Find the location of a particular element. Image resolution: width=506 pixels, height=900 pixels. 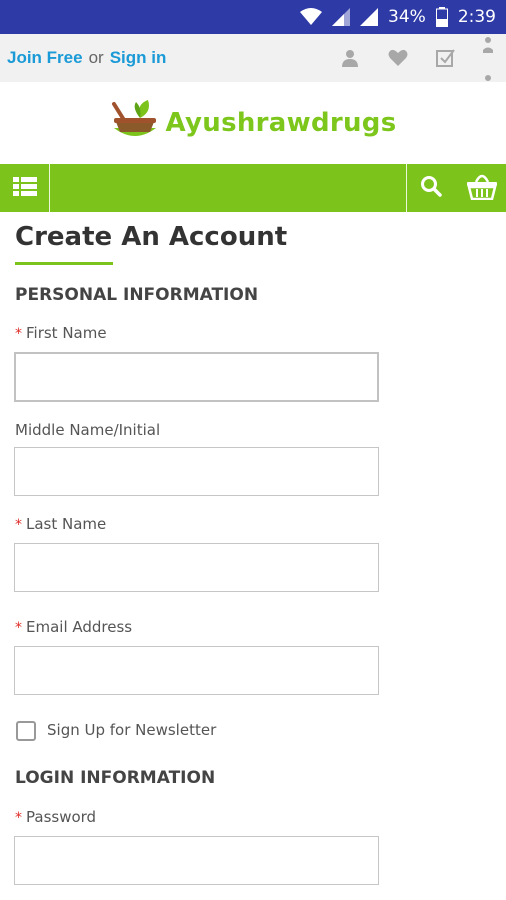

first-name-label: * First Name is located at coordinates (61, 333).